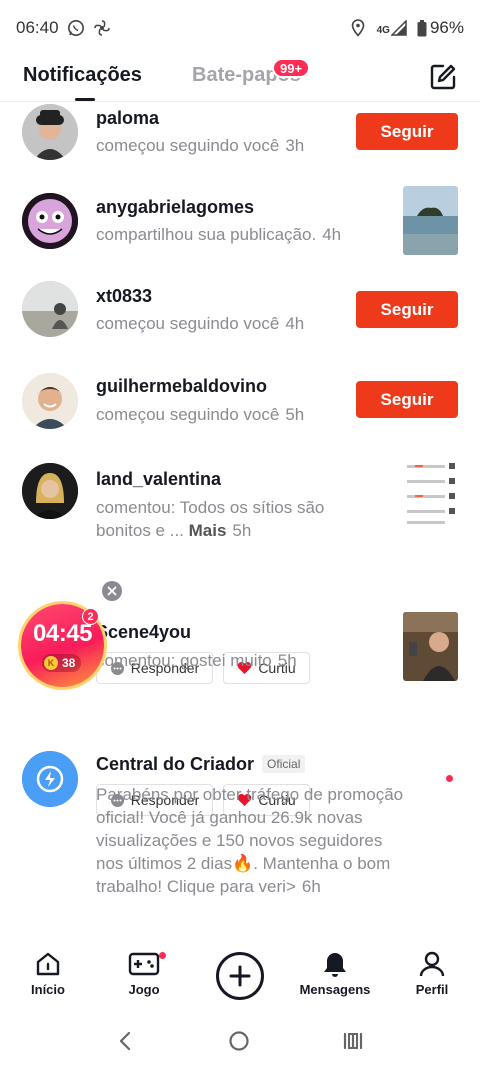 This screenshot has height=1066, width=480. I want to click on games-notification-dot, so click(162, 955).